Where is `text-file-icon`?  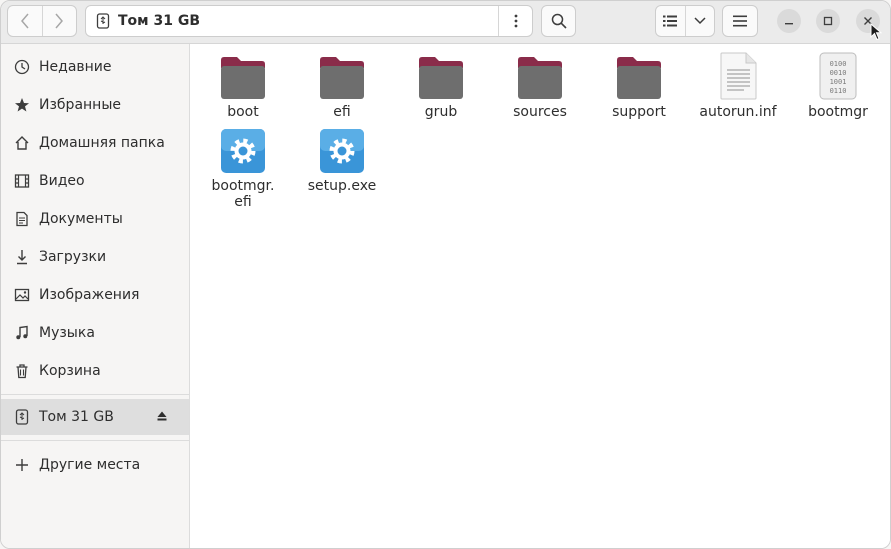 text-file-icon is located at coordinates (738, 75).